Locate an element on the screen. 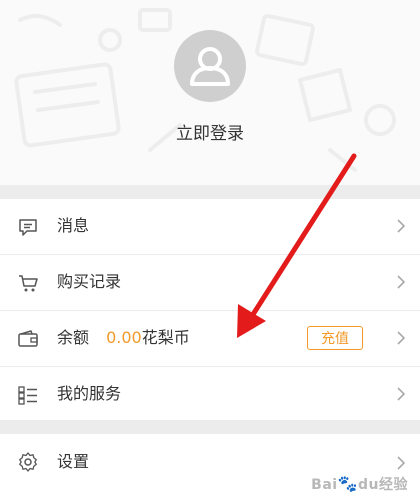 The height and width of the screenshot is (500, 420). baidu-watermark: Bai🐾du经验 is located at coordinates (359, 484).